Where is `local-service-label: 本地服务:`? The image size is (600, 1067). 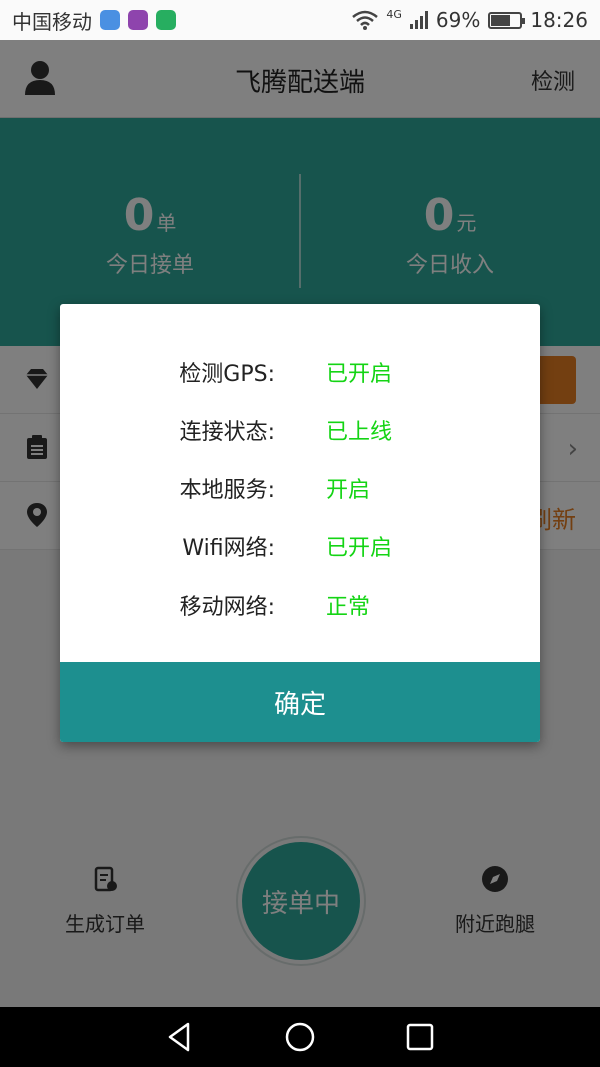
local-service-label: 本地服务: is located at coordinates (227, 490).